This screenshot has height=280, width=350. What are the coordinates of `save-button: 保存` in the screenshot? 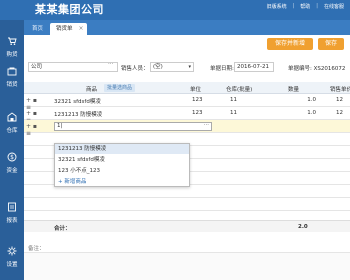 It's located at (331, 44).